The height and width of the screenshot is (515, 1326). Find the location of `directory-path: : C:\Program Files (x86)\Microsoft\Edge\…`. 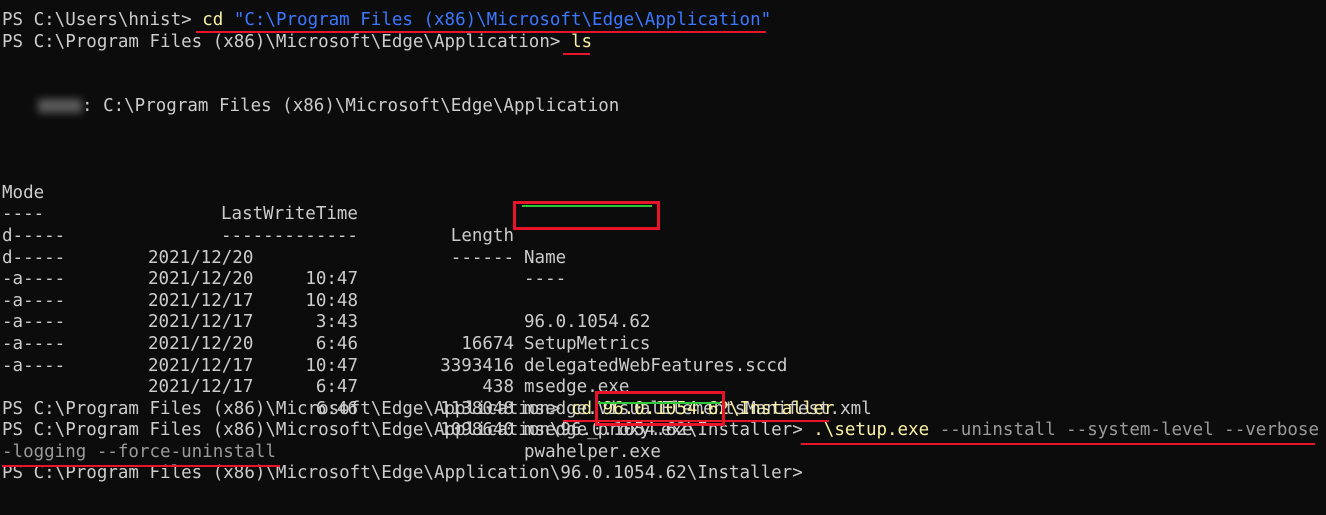

directory-path: : C:\Program Files (x86)\Microsoft\Edge\… is located at coordinates (351, 106).